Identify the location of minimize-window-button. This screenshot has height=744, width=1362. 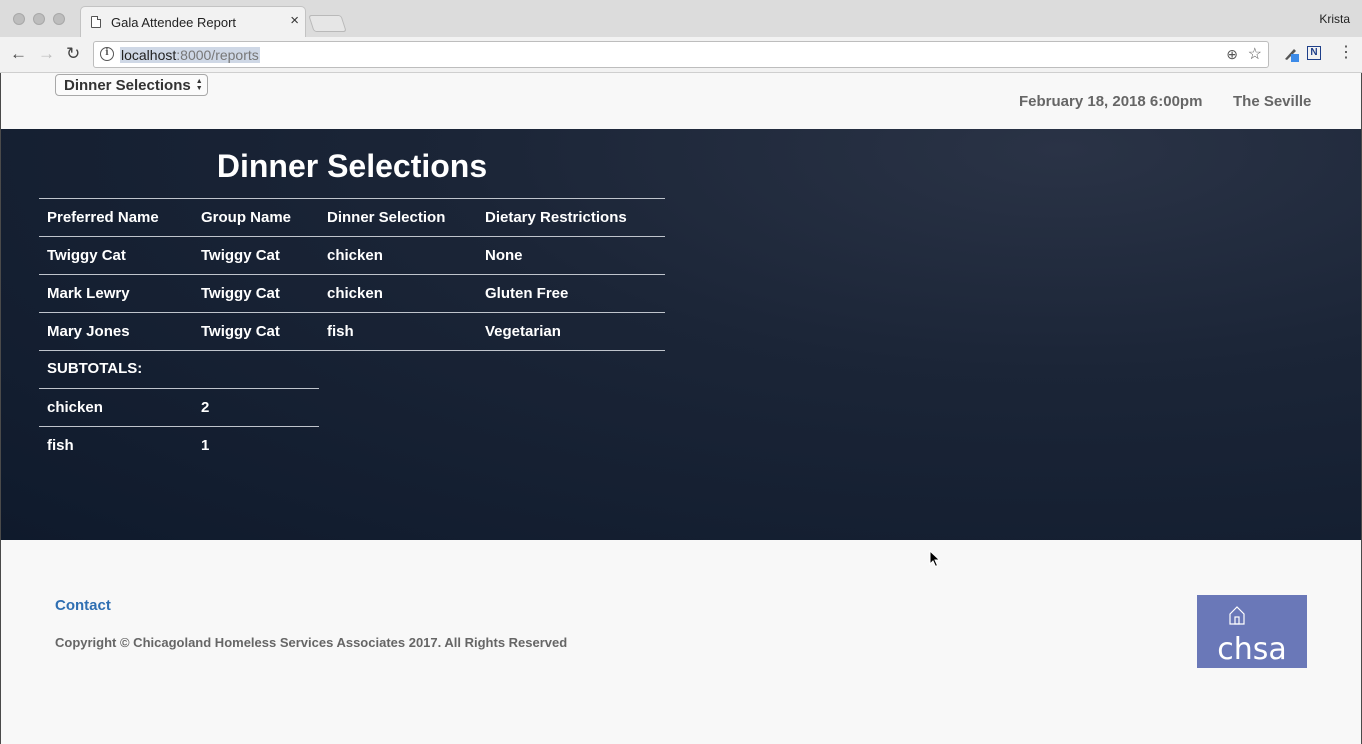
(39, 19).